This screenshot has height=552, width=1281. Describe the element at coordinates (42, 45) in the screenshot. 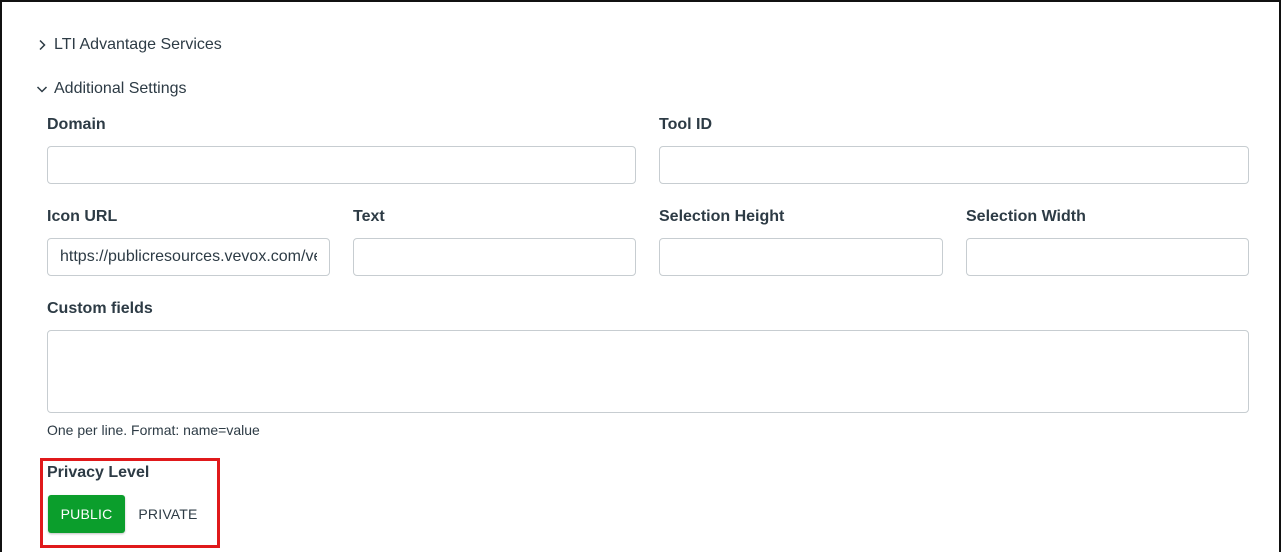

I see `chevron-right-icon` at that location.